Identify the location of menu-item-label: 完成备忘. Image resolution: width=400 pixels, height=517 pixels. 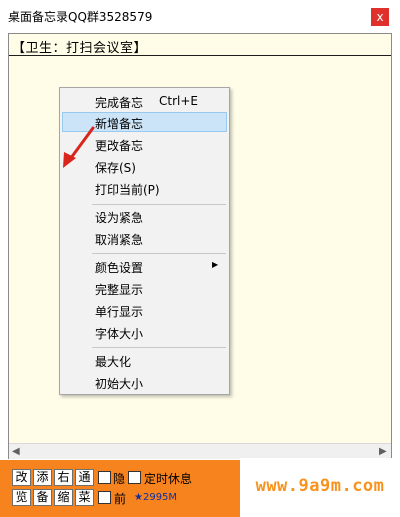
(119, 103).